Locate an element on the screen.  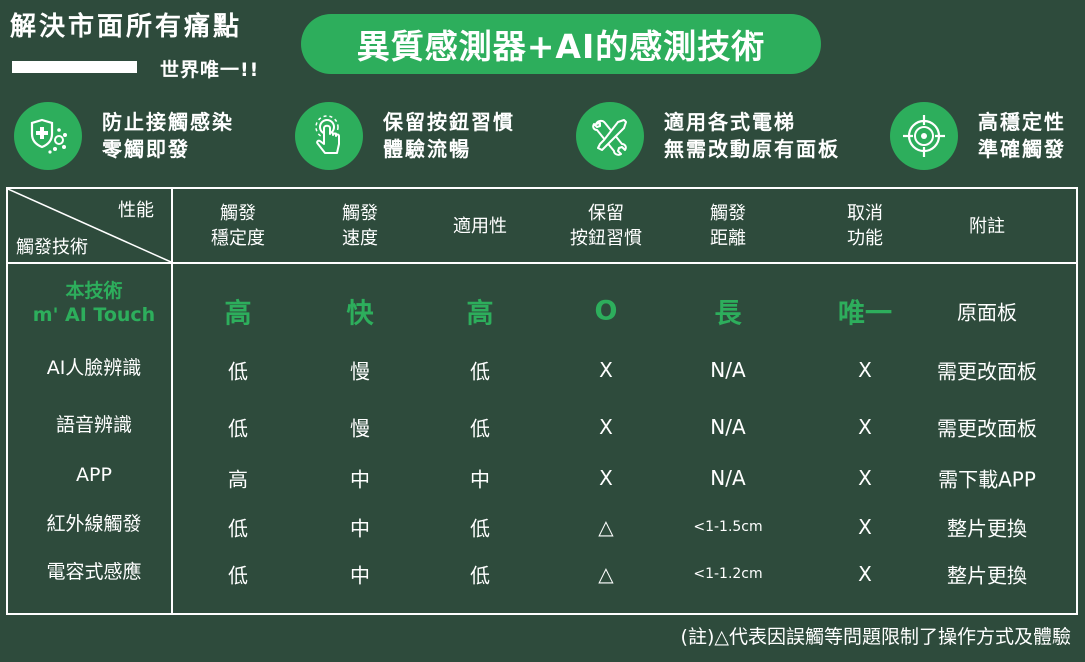
table-cell: 長 is located at coordinates (728, 314).